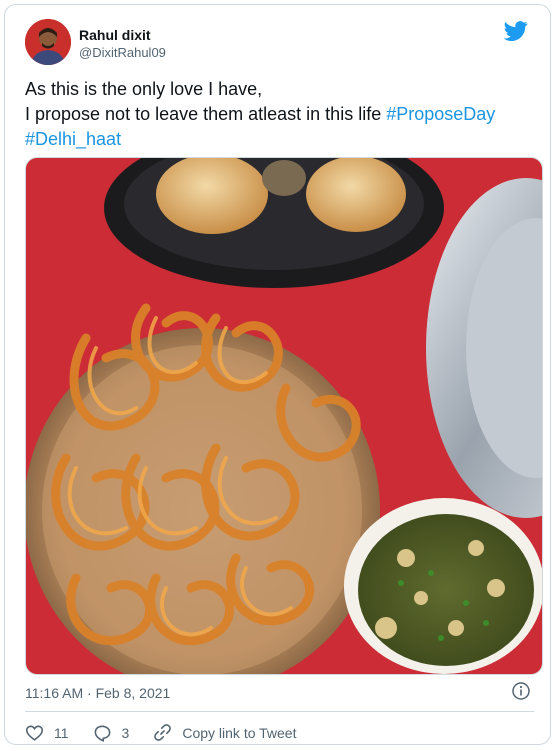  What do you see at coordinates (48, 42) in the screenshot?
I see `avatar` at bounding box center [48, 42].